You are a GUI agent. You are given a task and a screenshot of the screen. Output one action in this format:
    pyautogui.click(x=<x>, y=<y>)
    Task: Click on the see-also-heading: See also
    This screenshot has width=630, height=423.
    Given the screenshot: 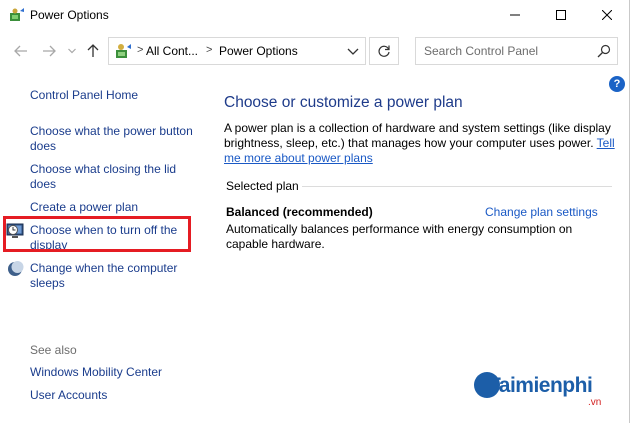 What is the action you would take?
    pyautogui.click(x=53, y=350)
    